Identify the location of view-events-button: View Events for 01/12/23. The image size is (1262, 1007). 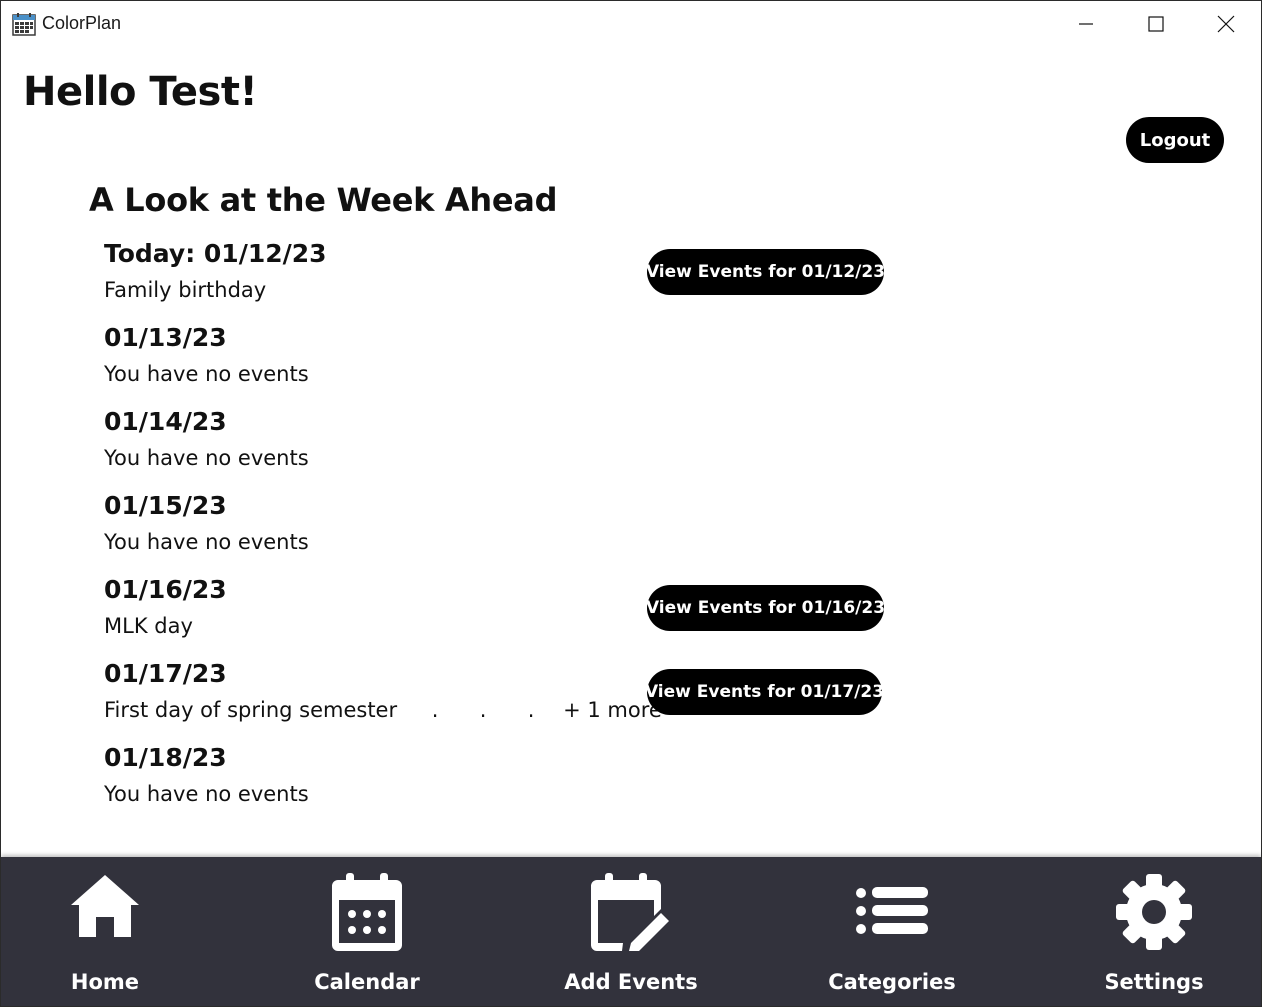
(765, 272).